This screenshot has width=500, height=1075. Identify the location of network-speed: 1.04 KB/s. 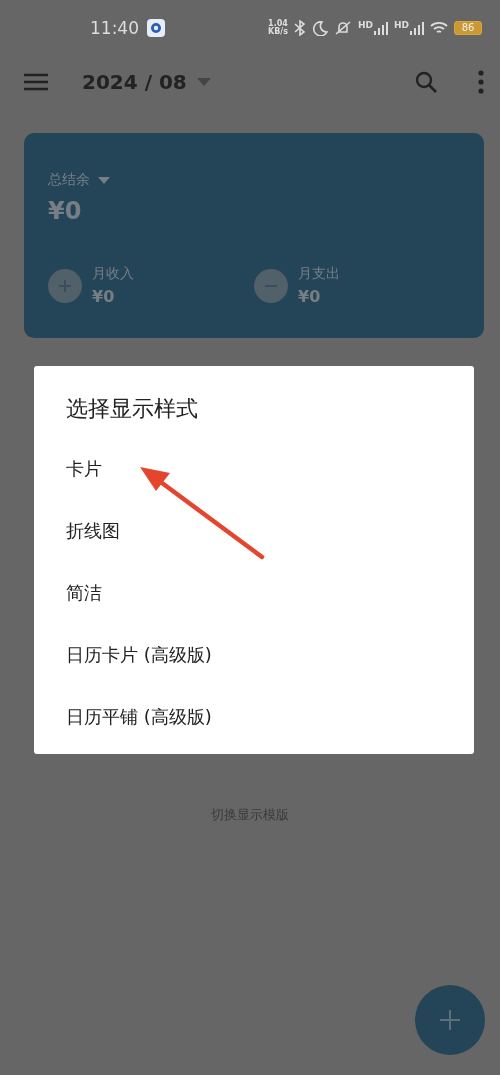
(278, 27).